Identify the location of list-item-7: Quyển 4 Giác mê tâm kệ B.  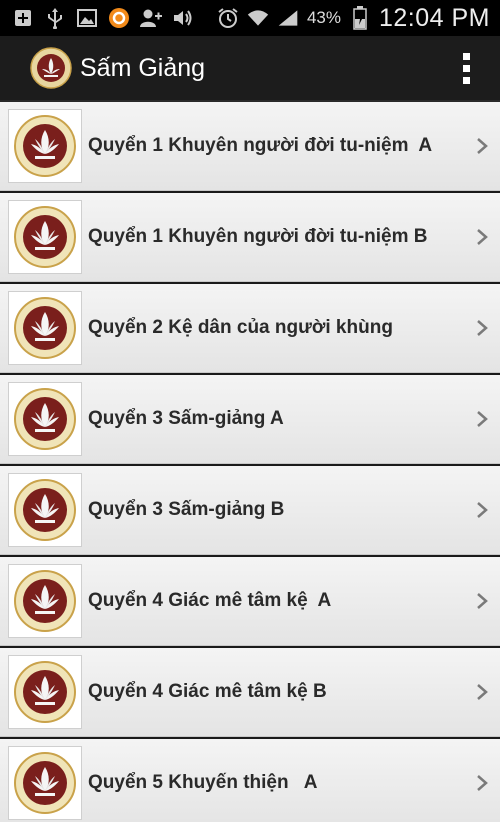
(250, 692).